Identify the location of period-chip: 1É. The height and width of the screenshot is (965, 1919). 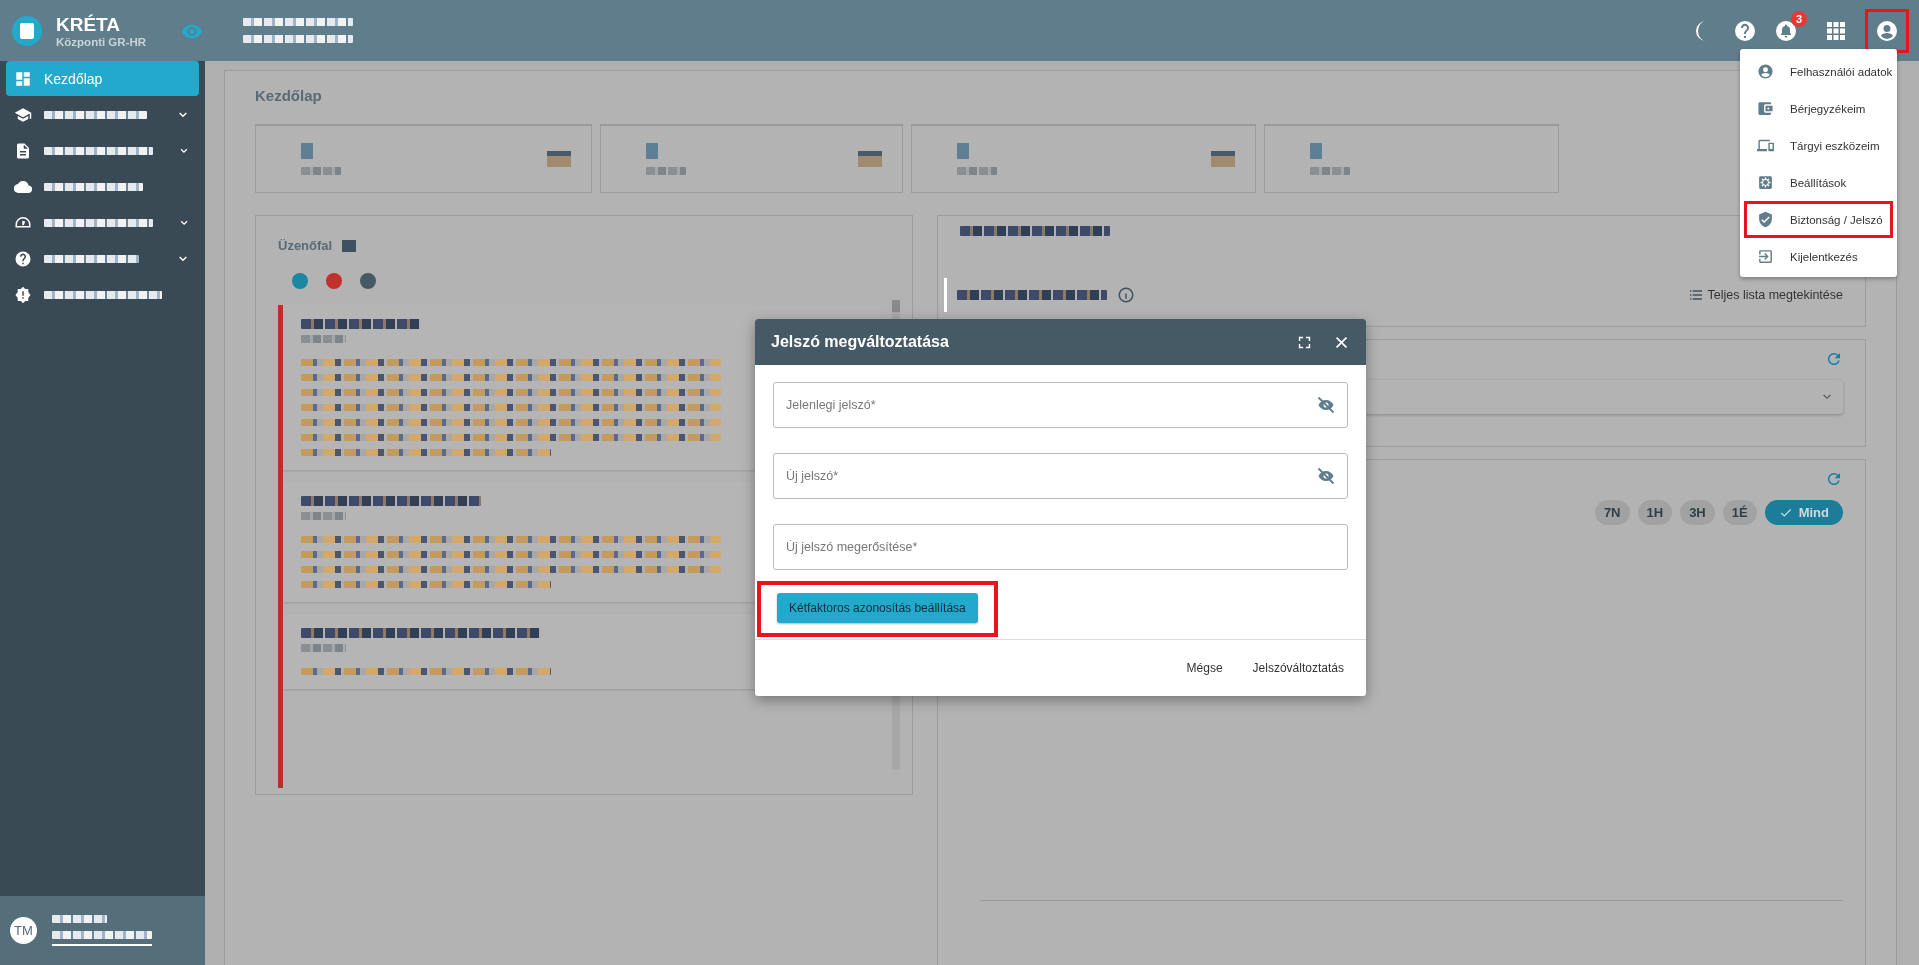
(1739, 512).